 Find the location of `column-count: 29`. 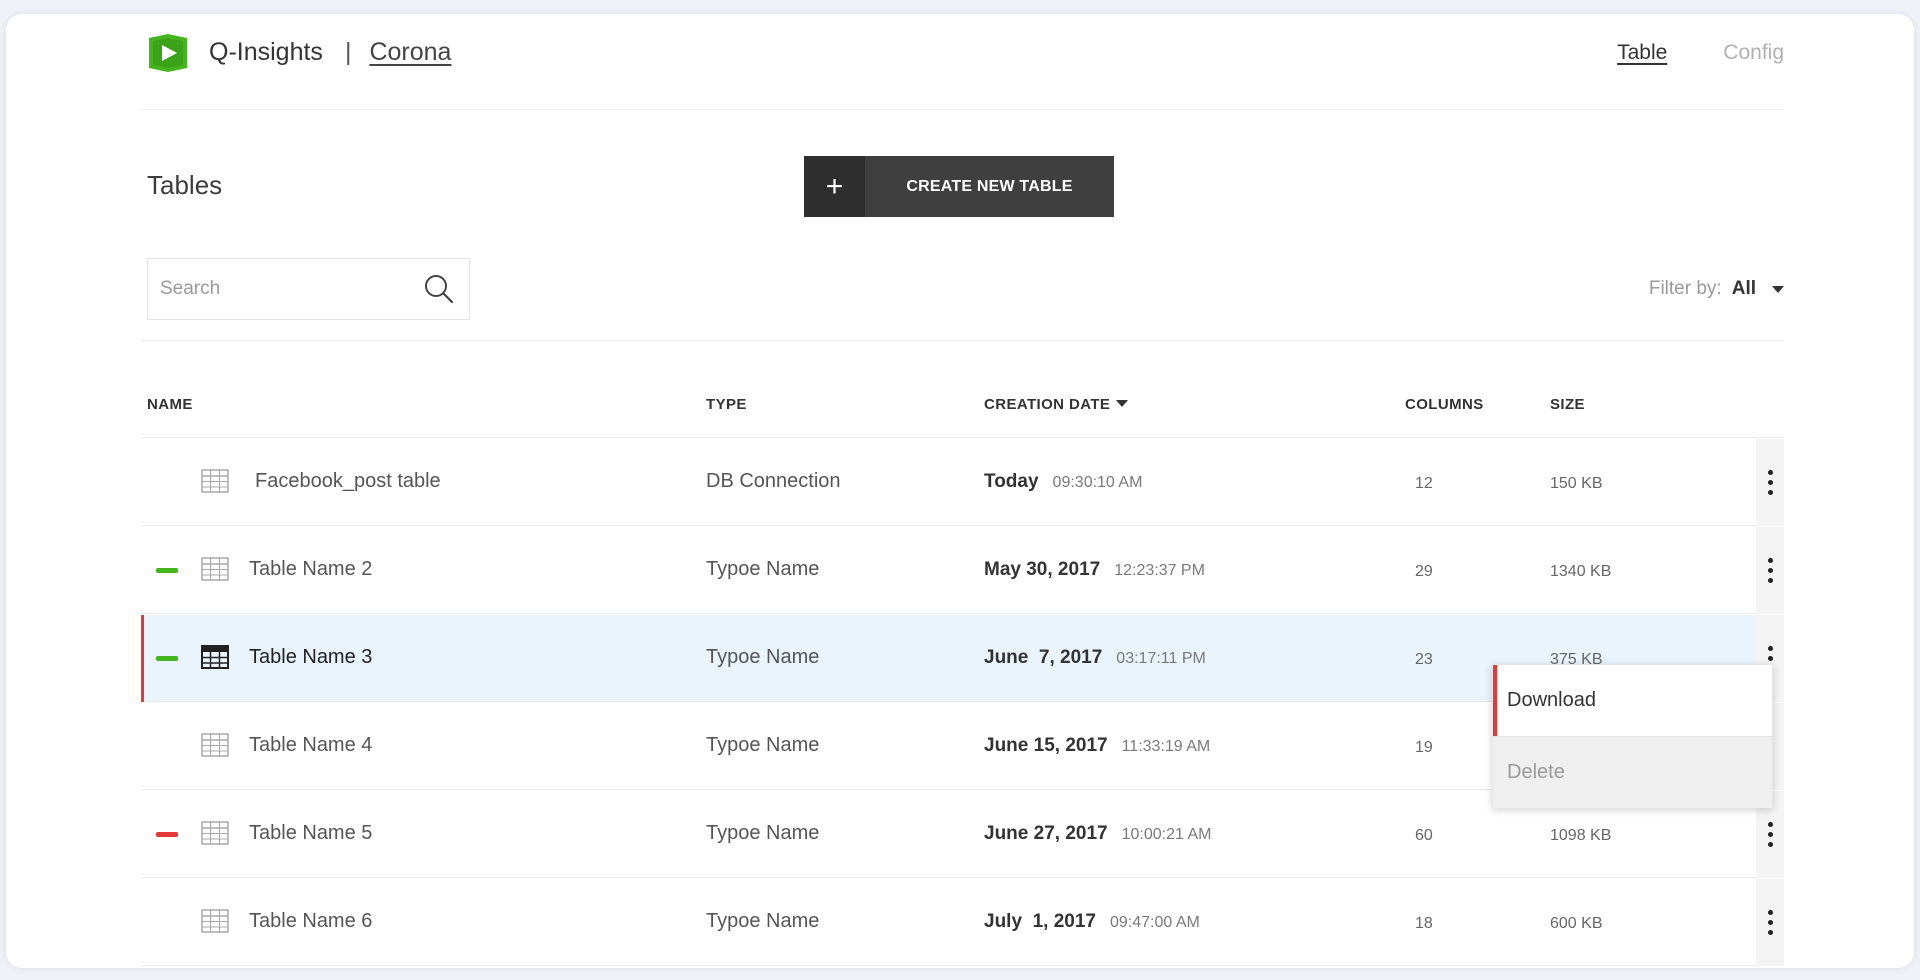

column-count: 29 is located at coordinates (1424, 571).